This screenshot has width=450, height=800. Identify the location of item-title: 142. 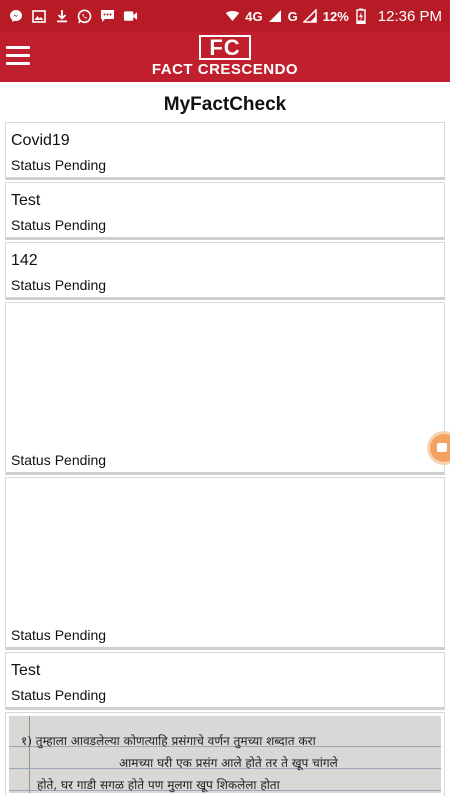
(24, 260).